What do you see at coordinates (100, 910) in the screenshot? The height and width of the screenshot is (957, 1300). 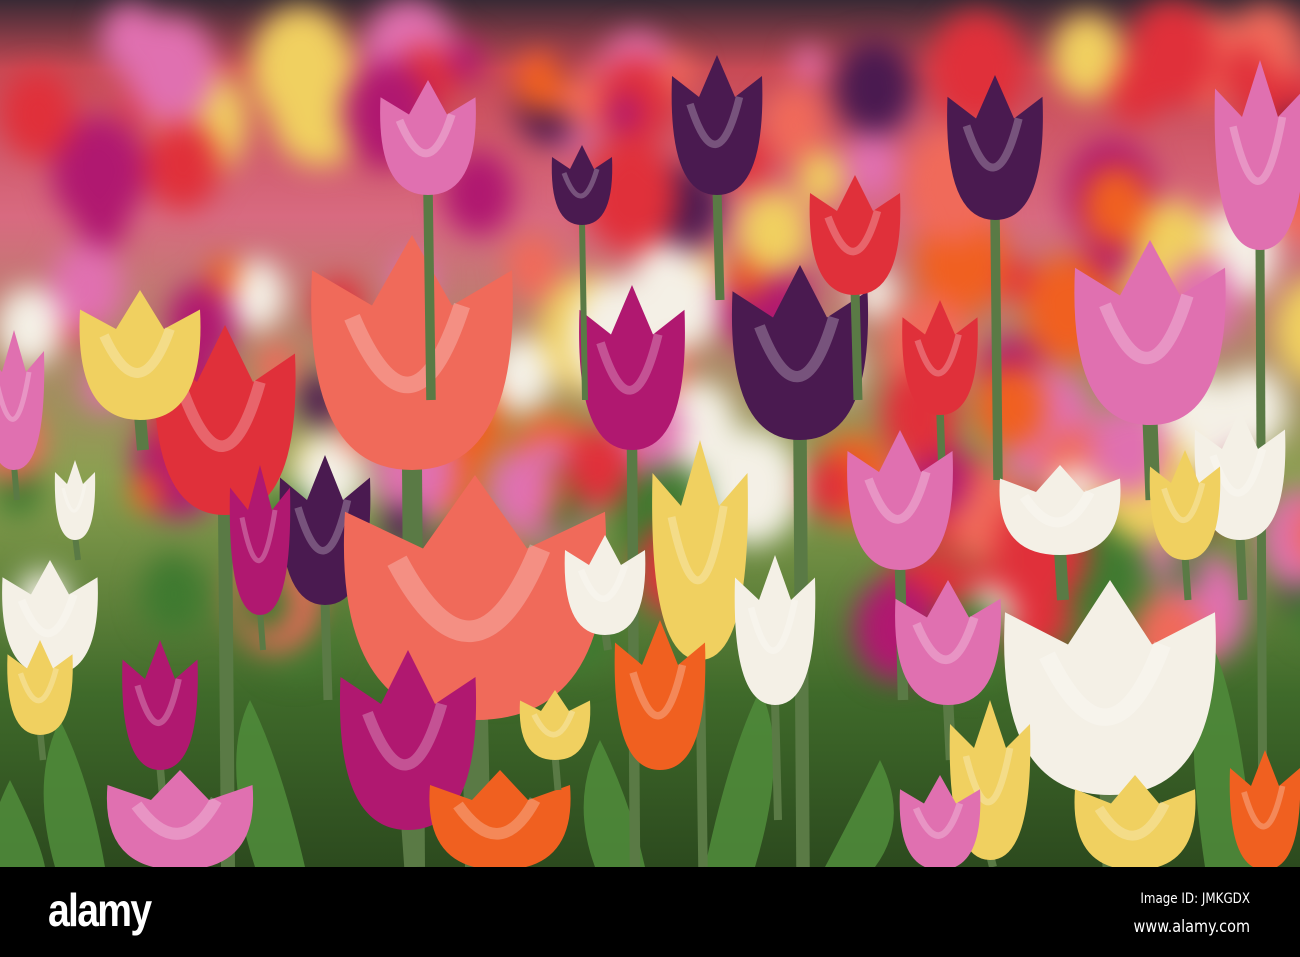 I see `alamy-logo: alamy` at bounding box center [100, 910].